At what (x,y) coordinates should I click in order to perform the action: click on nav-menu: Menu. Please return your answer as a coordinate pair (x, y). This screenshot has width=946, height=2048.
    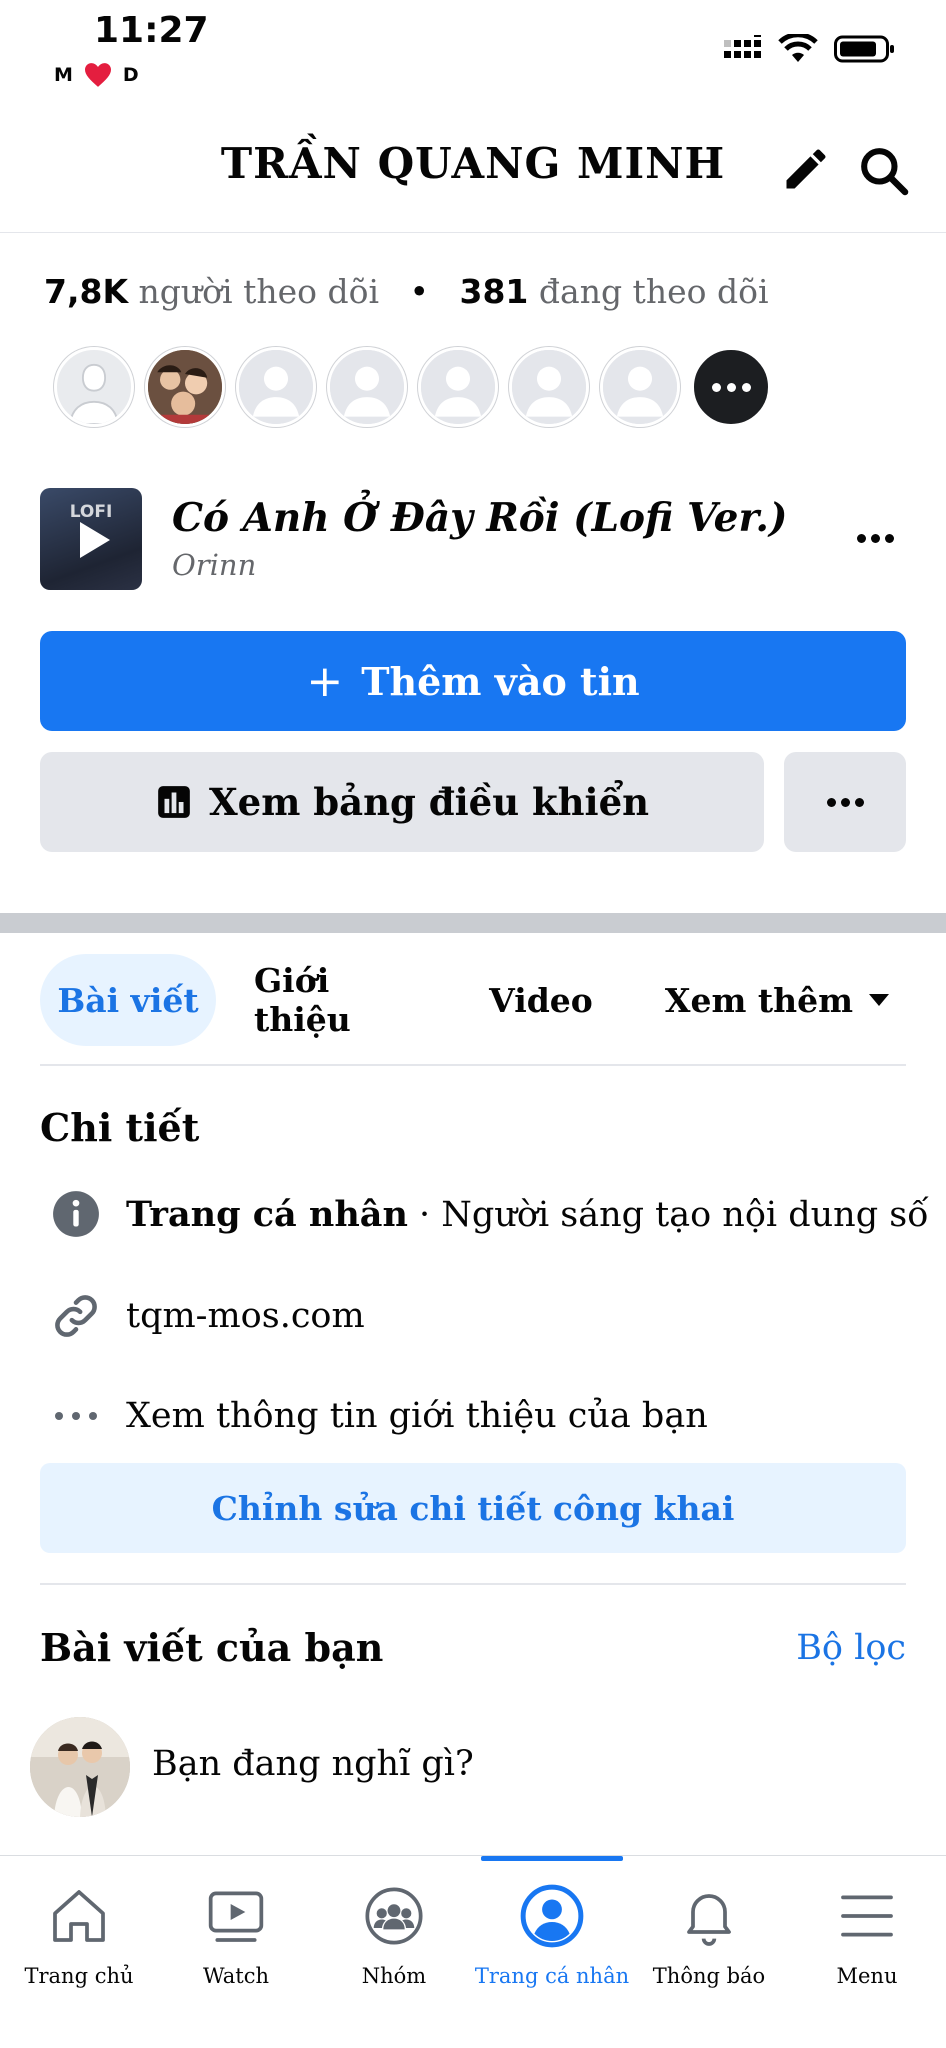
    Looking at the image, I should click on (867, 1936).